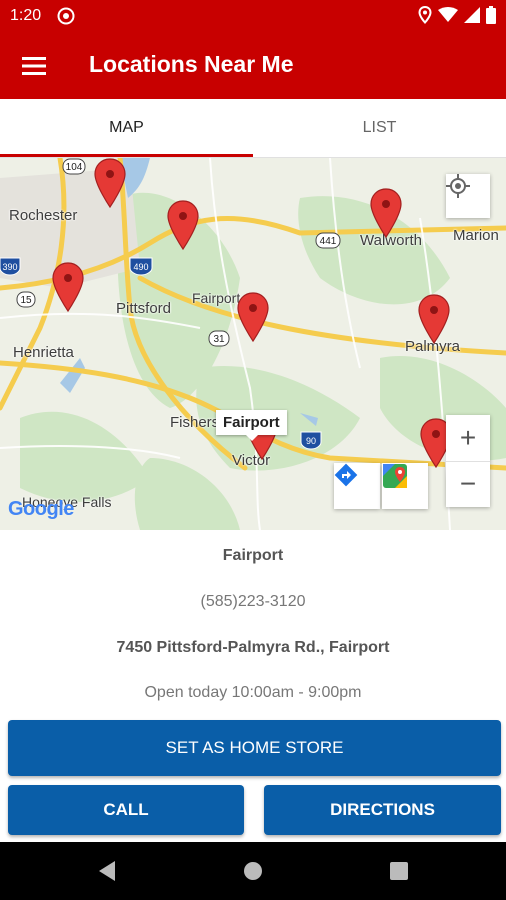  I want to click on svg-text: 90, so click(311, 441).